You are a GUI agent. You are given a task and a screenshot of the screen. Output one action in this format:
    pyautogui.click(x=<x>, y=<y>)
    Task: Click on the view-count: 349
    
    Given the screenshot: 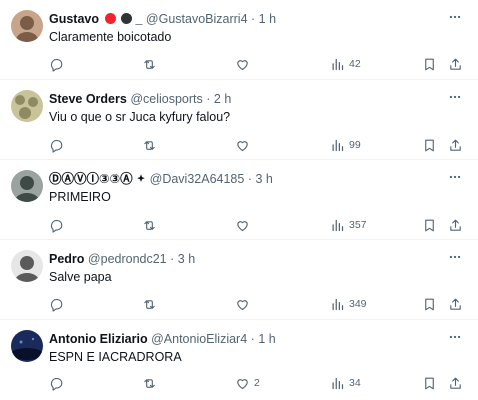 What is the action you would take?
    pyautogui.click(x=358, y=304)
    